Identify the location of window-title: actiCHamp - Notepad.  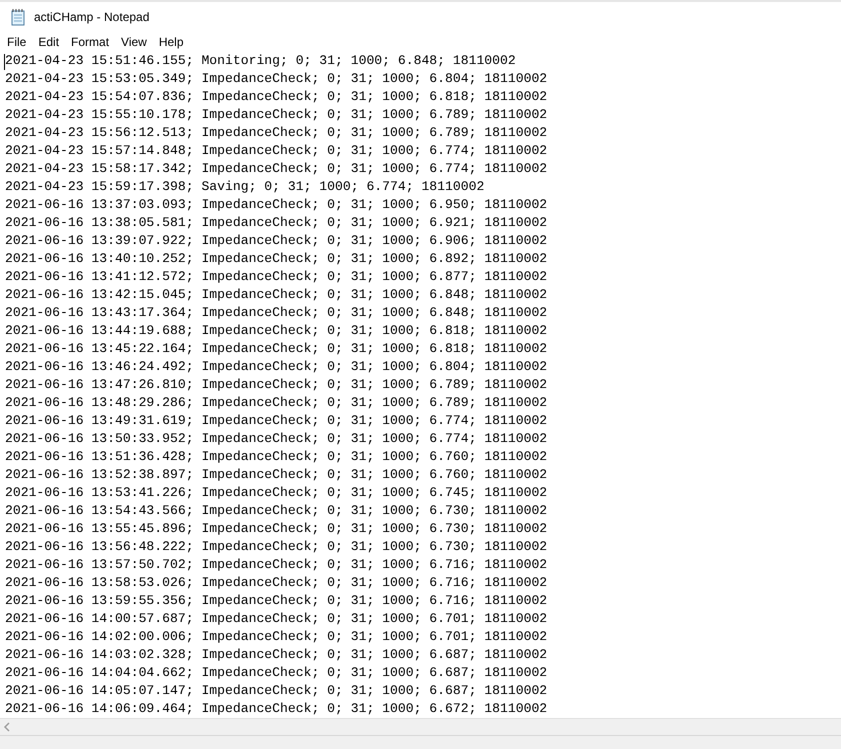
(92, 17).